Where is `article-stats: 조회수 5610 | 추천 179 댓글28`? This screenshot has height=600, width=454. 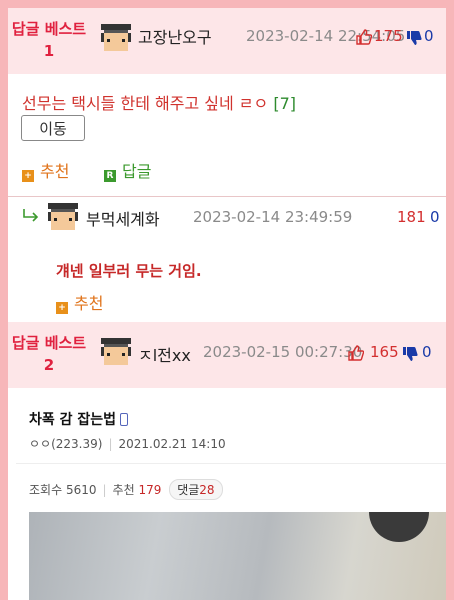 article-stats: 조회수 5610 | 추천 179 댓글28 is located at coordinates (126, 489).